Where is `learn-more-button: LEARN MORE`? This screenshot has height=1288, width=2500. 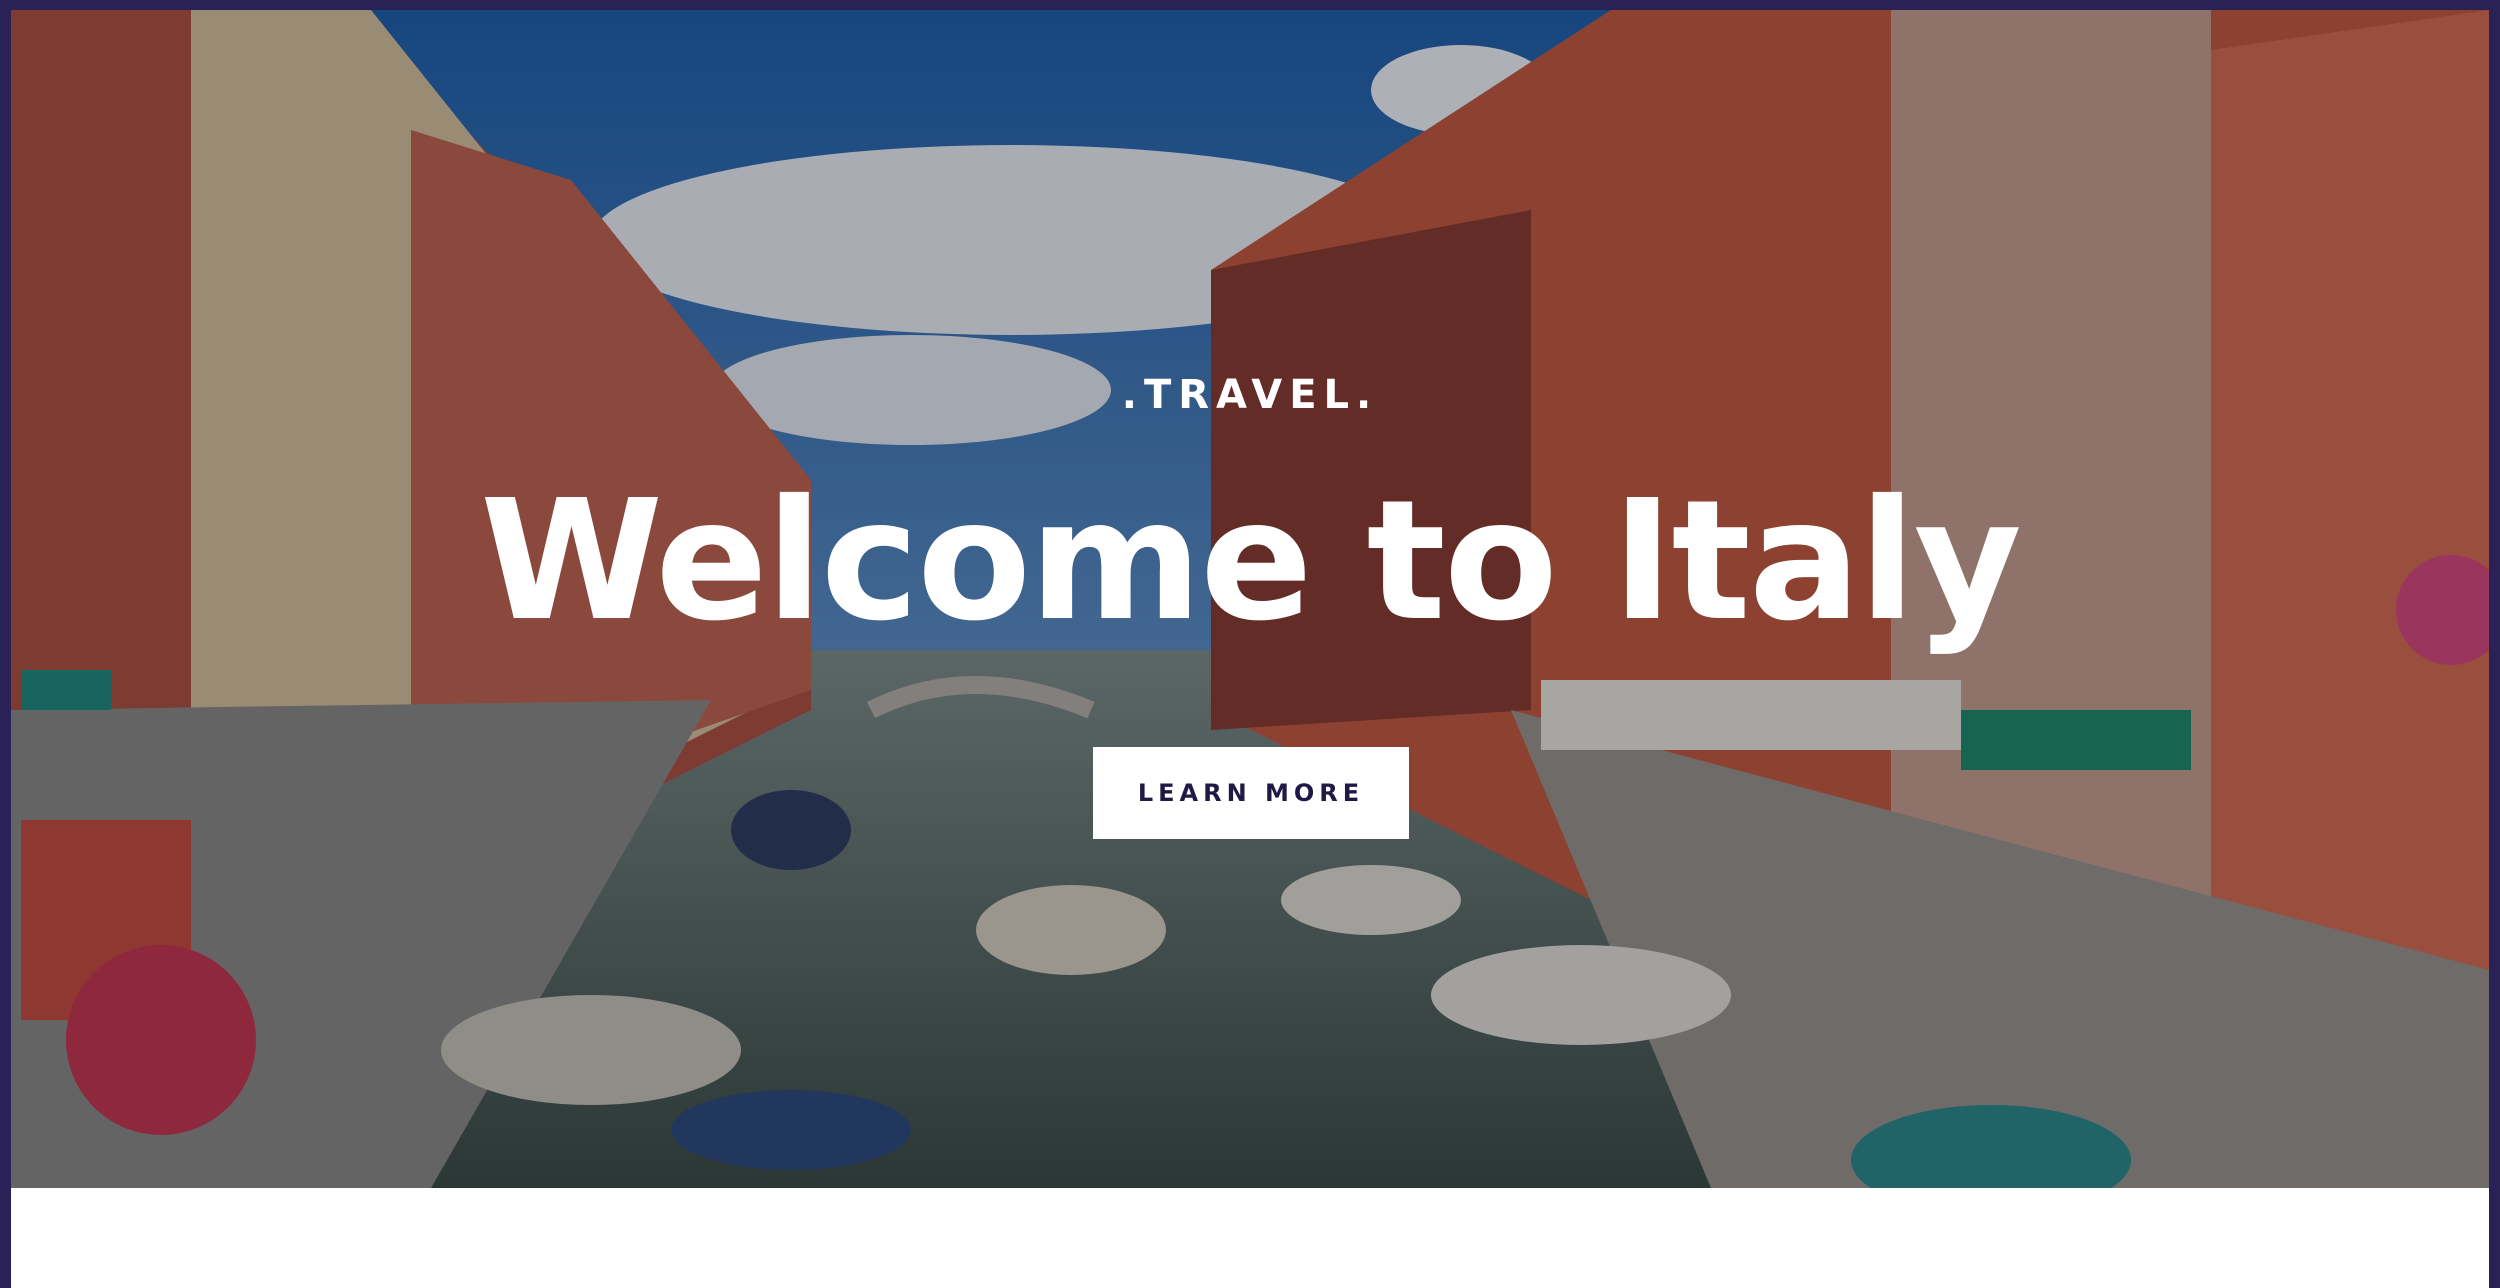 learn-more-button: LEARN MORE is located at coordinates (1251, 793).